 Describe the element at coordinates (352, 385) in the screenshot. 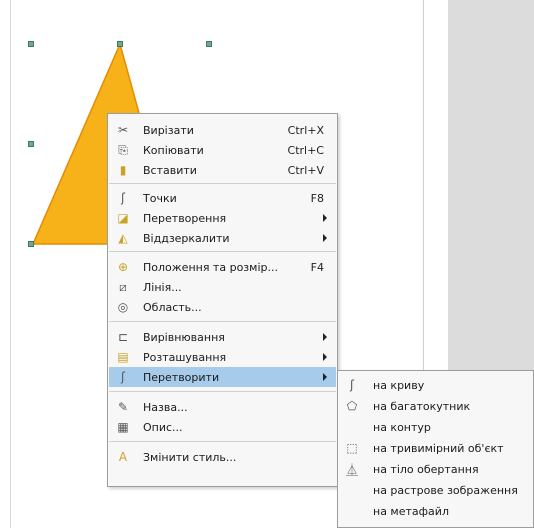

I see `to-curve-icon: ʃ` at that location.